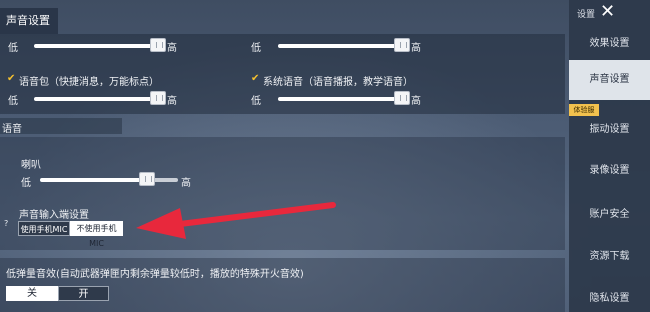 This screenshot has width=650, height=312. What do you see at coordinates (343, 46) in the screenshot?
I see `row1-right-slider` at bounding box center [343, 46].